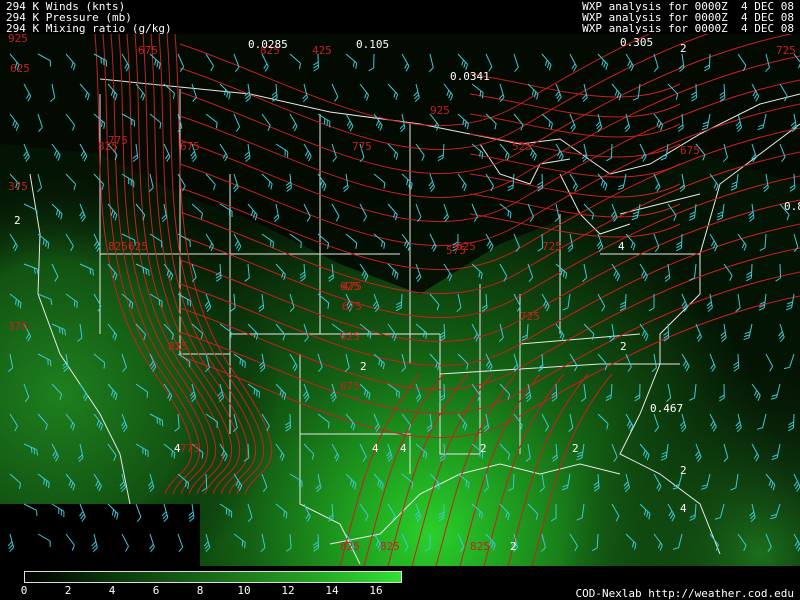  Describe the element at coordinates (68, 590) in the screenshot. I see `colorbar-tick: 2` at that location.